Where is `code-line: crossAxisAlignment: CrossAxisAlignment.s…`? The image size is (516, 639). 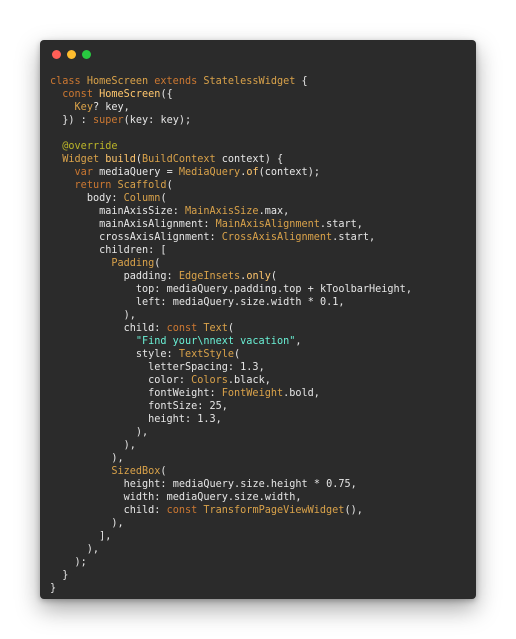 code-line: crossAxisAlignment: CrossAxisAlignment.s… is located at coordinates (260, 237).